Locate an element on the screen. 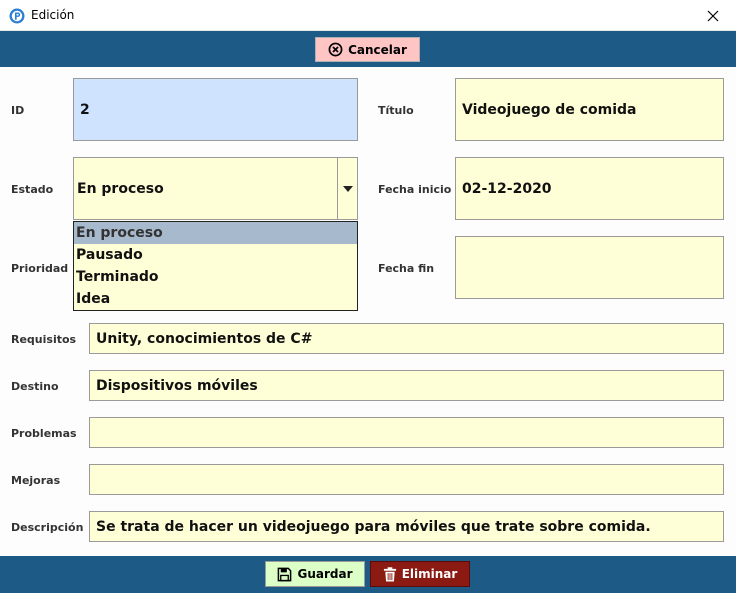 The image size is (736, 593). chevron-down-icon is located at coordinates (347, 188).